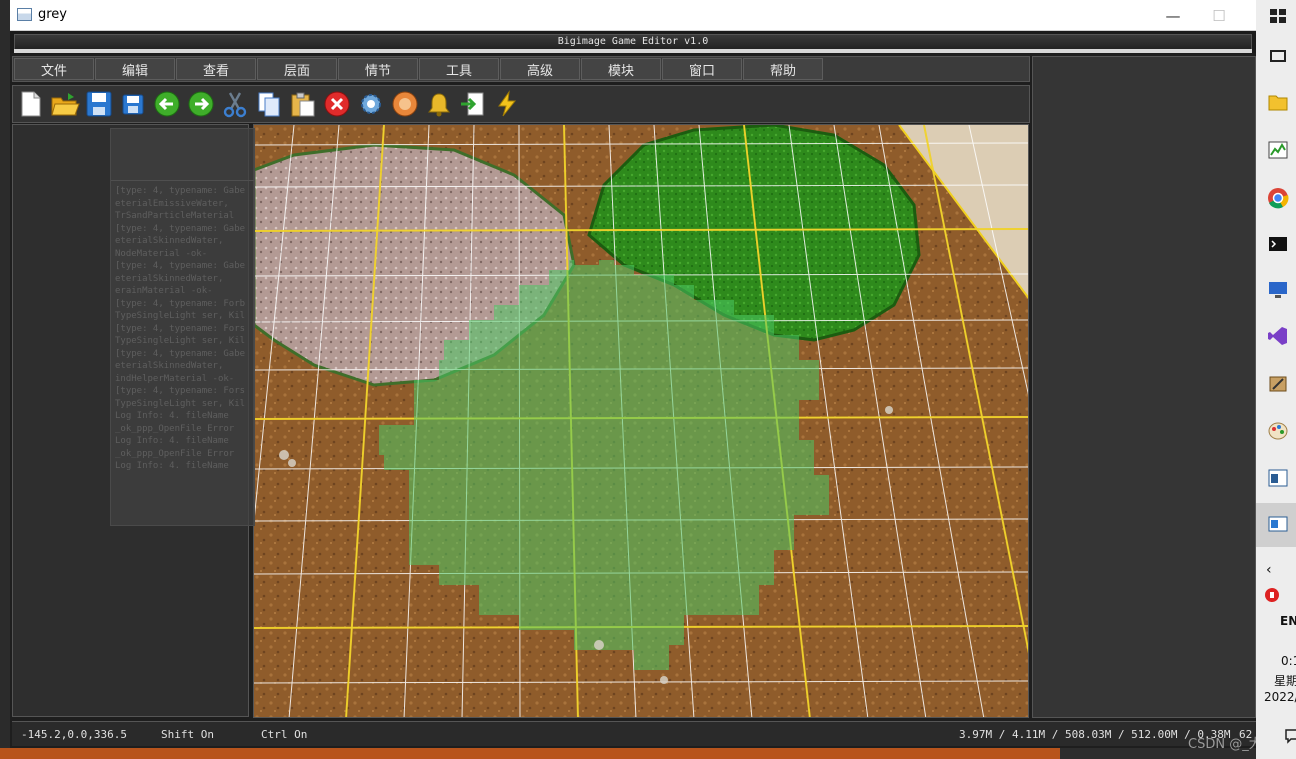 The width and height of the screenshot is (1296, 759). I want to click on globe-icon, so click(405, 104).